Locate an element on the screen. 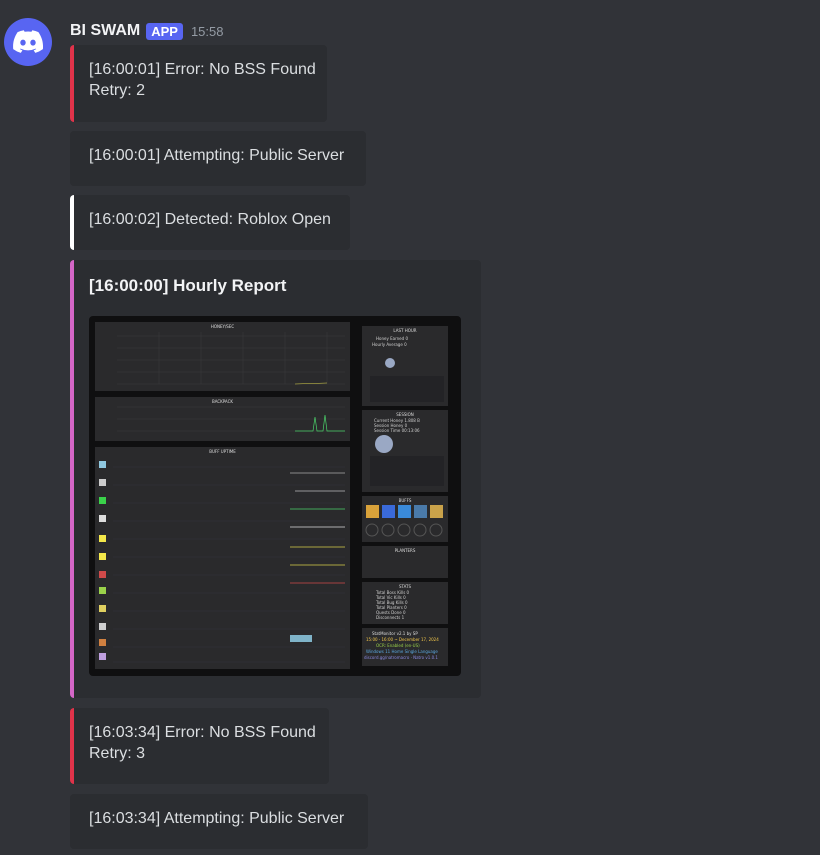  footer-line: Windows 11 Home Single Language is located at coordinates (402, 651).